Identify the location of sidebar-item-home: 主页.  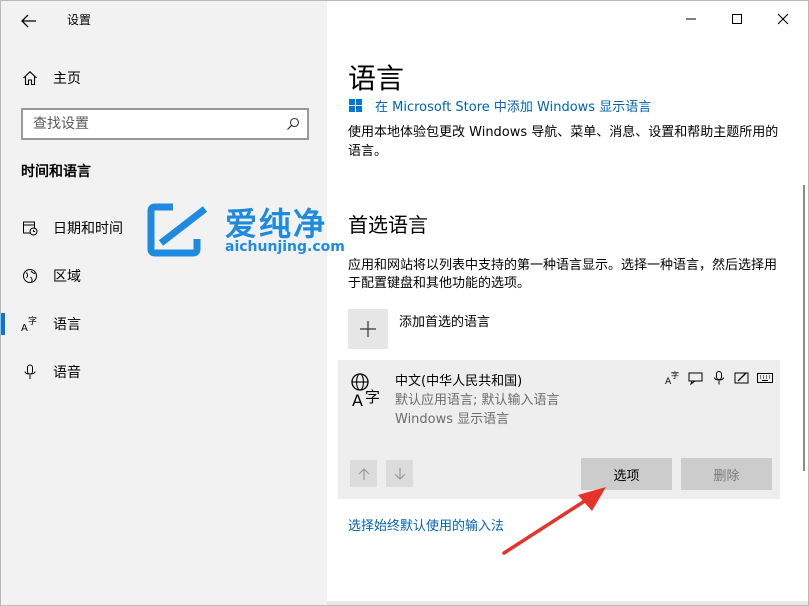
(164, 78).